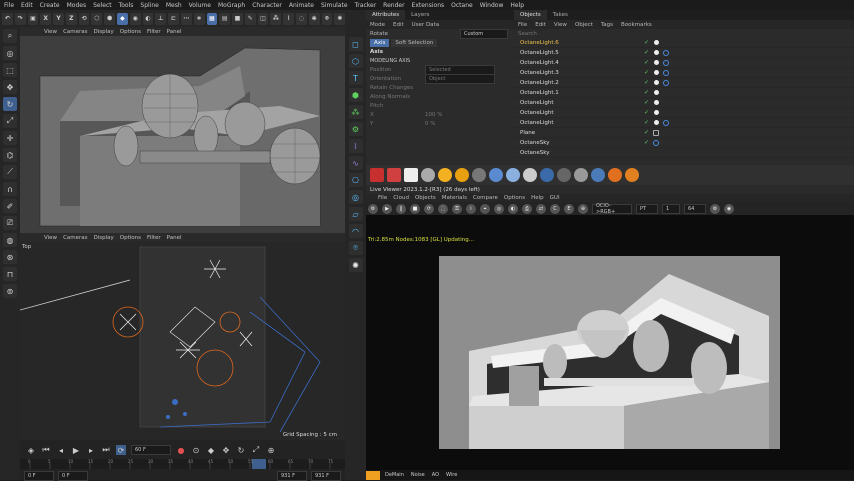 The height and width of the screenshot is (481, 854). Describe the element at coordinates (355, 214) in the screenshot. I see `floor-icon: ▱` at that location.